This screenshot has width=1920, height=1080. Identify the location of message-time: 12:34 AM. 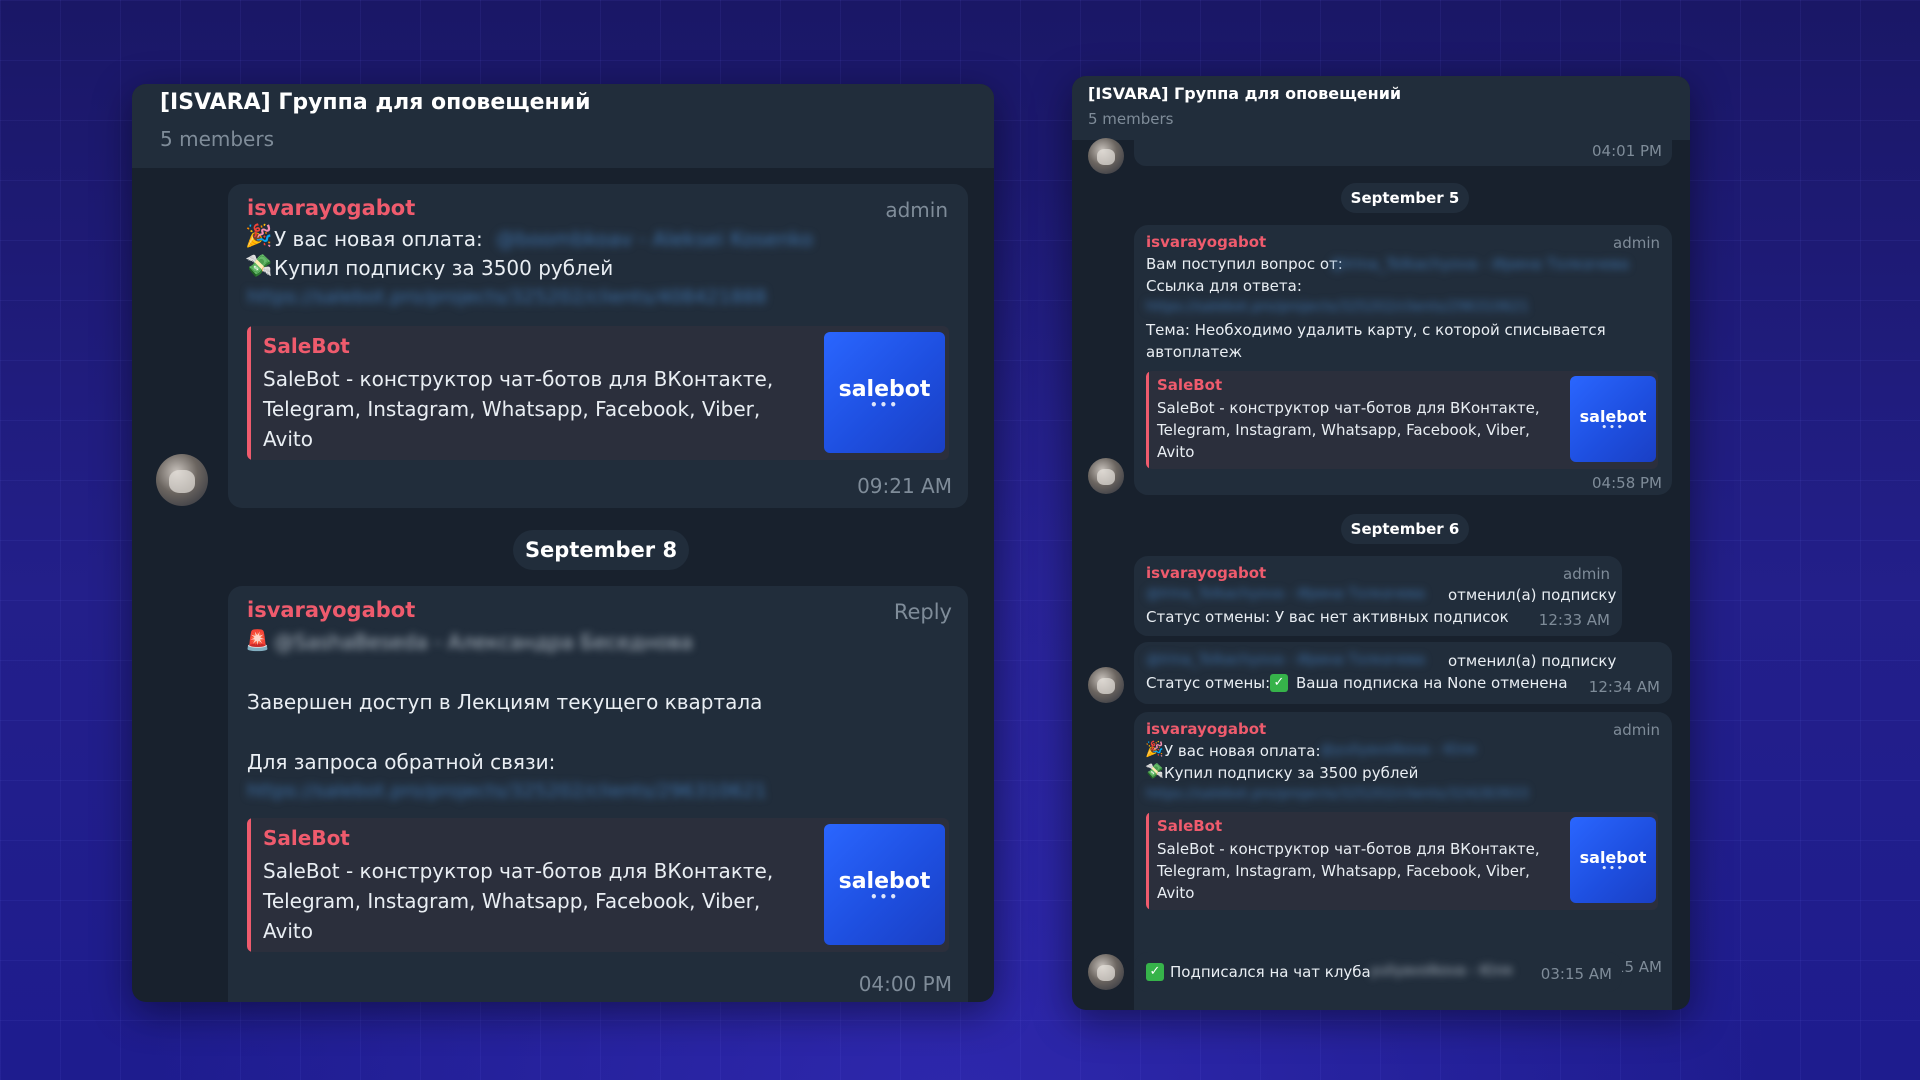
(1624, 687).